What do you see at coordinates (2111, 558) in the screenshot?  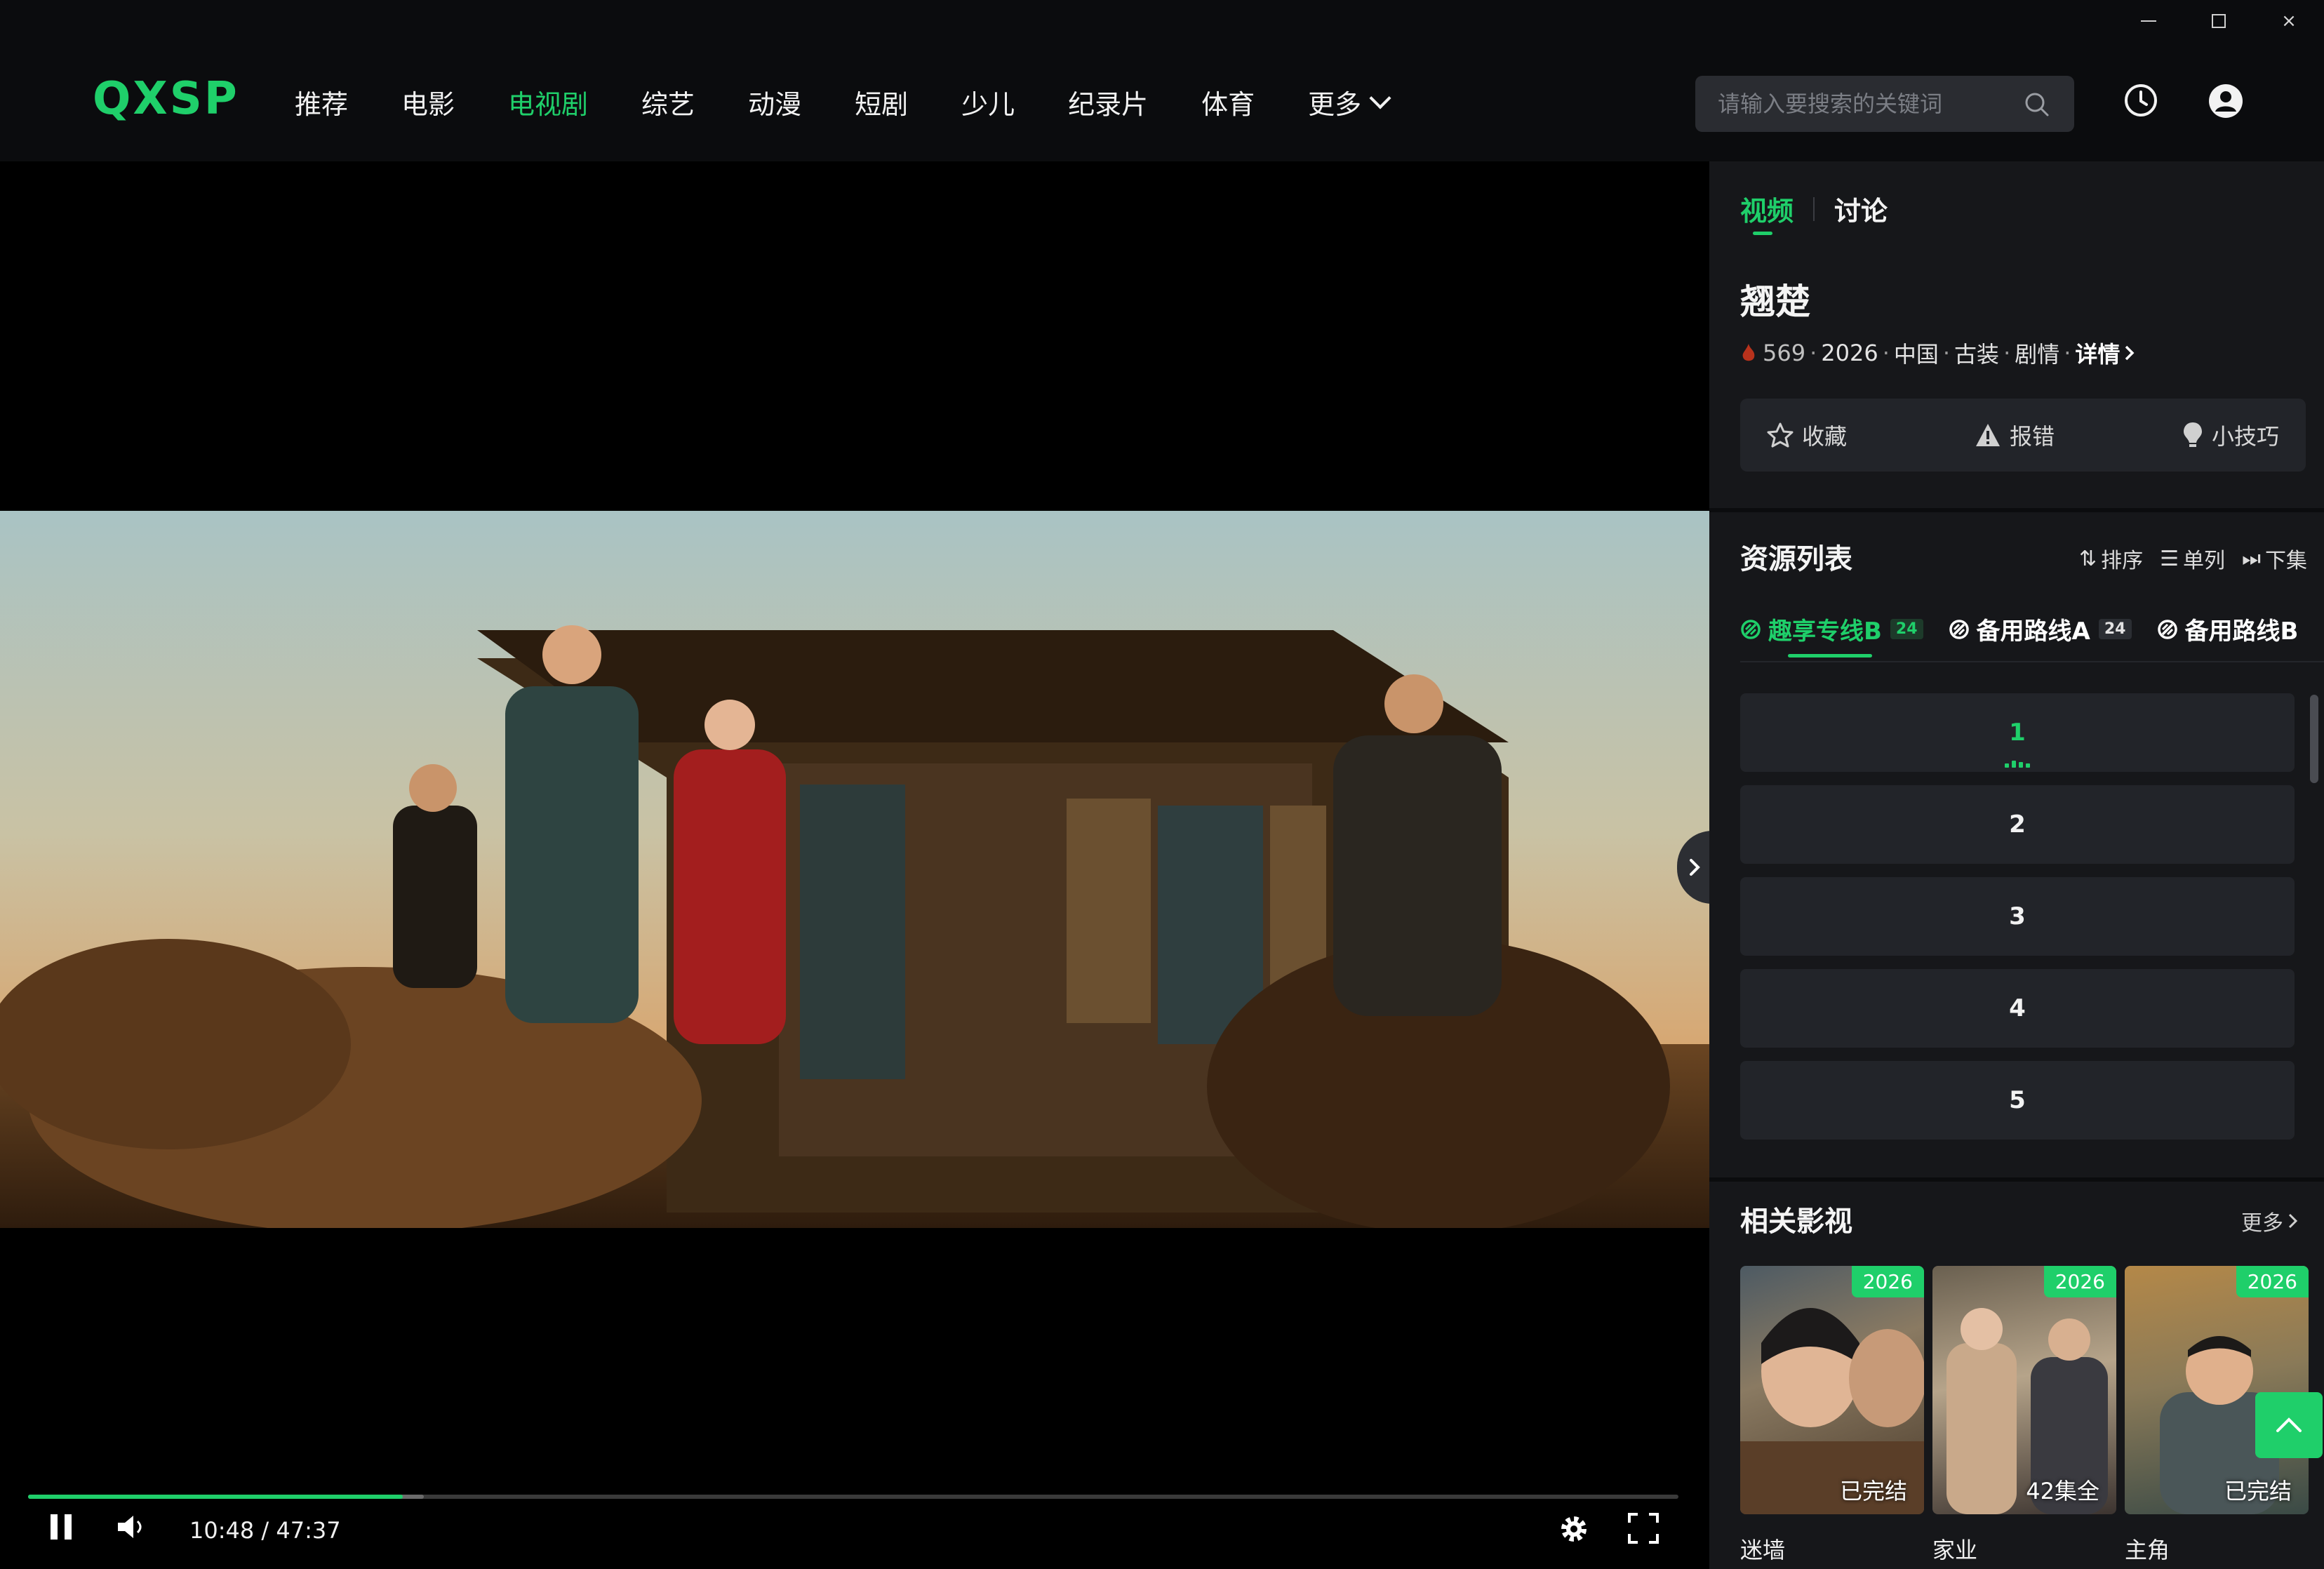 I see `sort-button: ⇅ 排序` at bounding box center [2111, 558].